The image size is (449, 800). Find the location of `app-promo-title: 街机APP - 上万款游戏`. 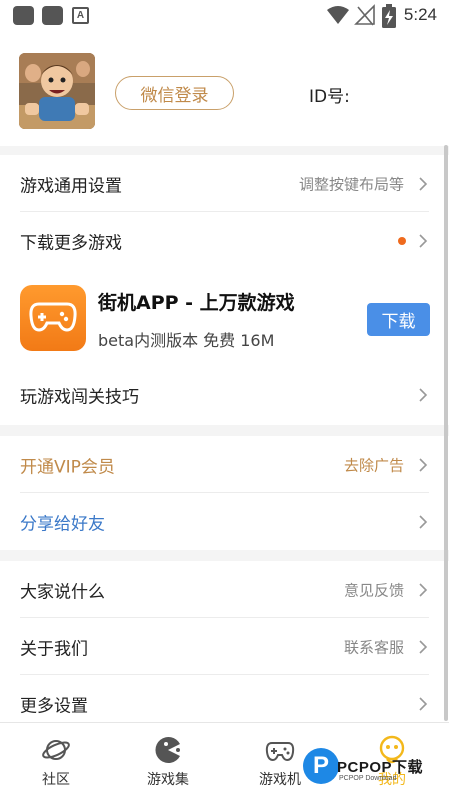

app-promo-title: 街机APP - 上万款游戏 is located at coordinates (196, 303).